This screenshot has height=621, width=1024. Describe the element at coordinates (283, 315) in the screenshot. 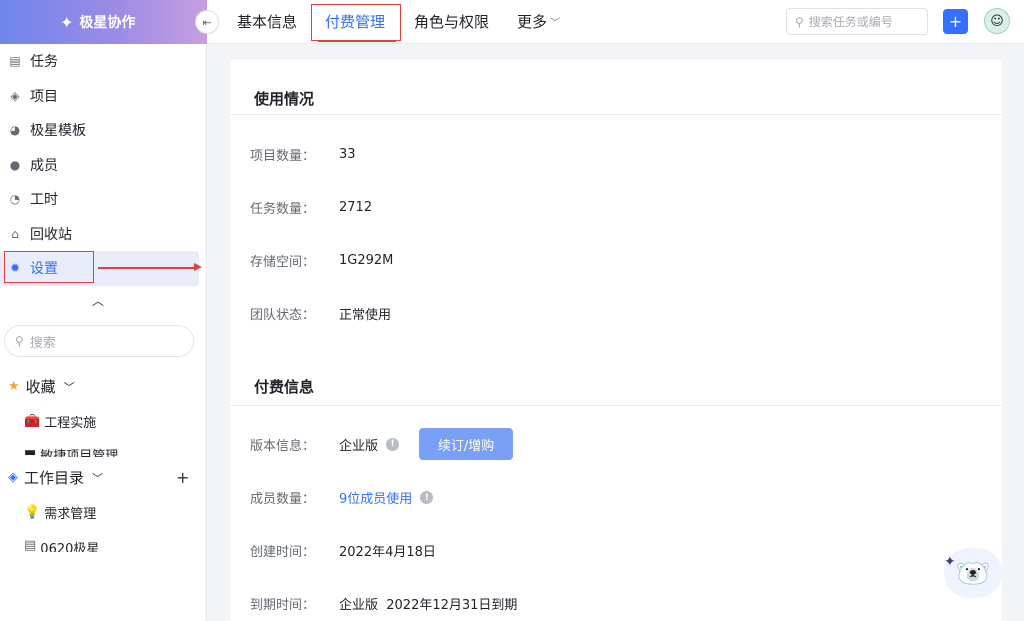

I see `row-label: 团队状态：` at that location.